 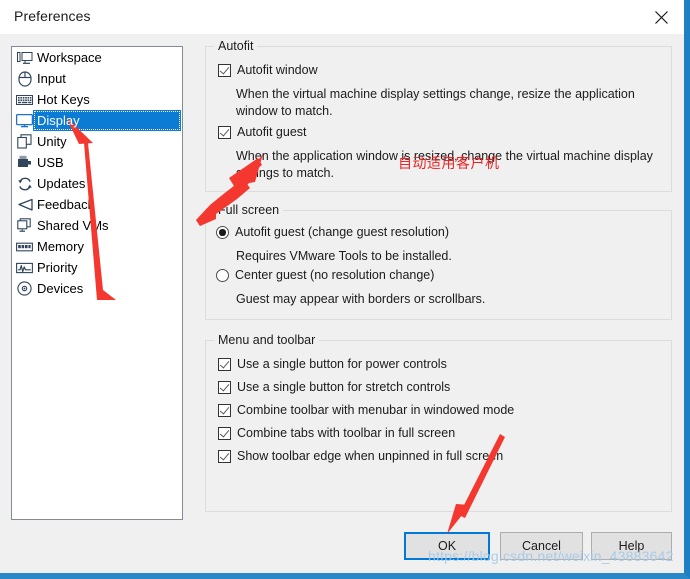 I want to click on autofit-window-checkbox-row: Autofit window, so click(x=268, y=70).